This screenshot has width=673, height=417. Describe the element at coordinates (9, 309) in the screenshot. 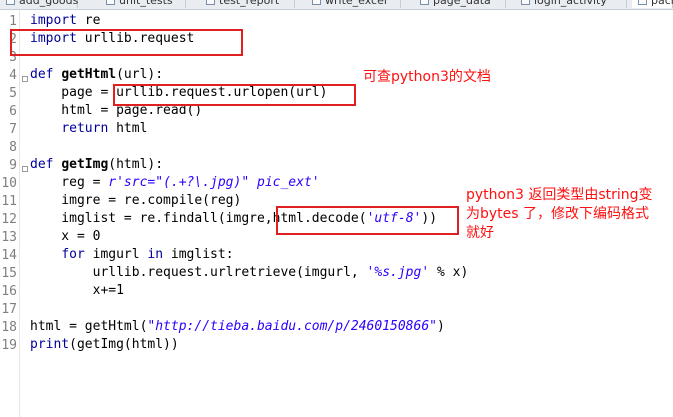

I see `line-number: 17` at that location.